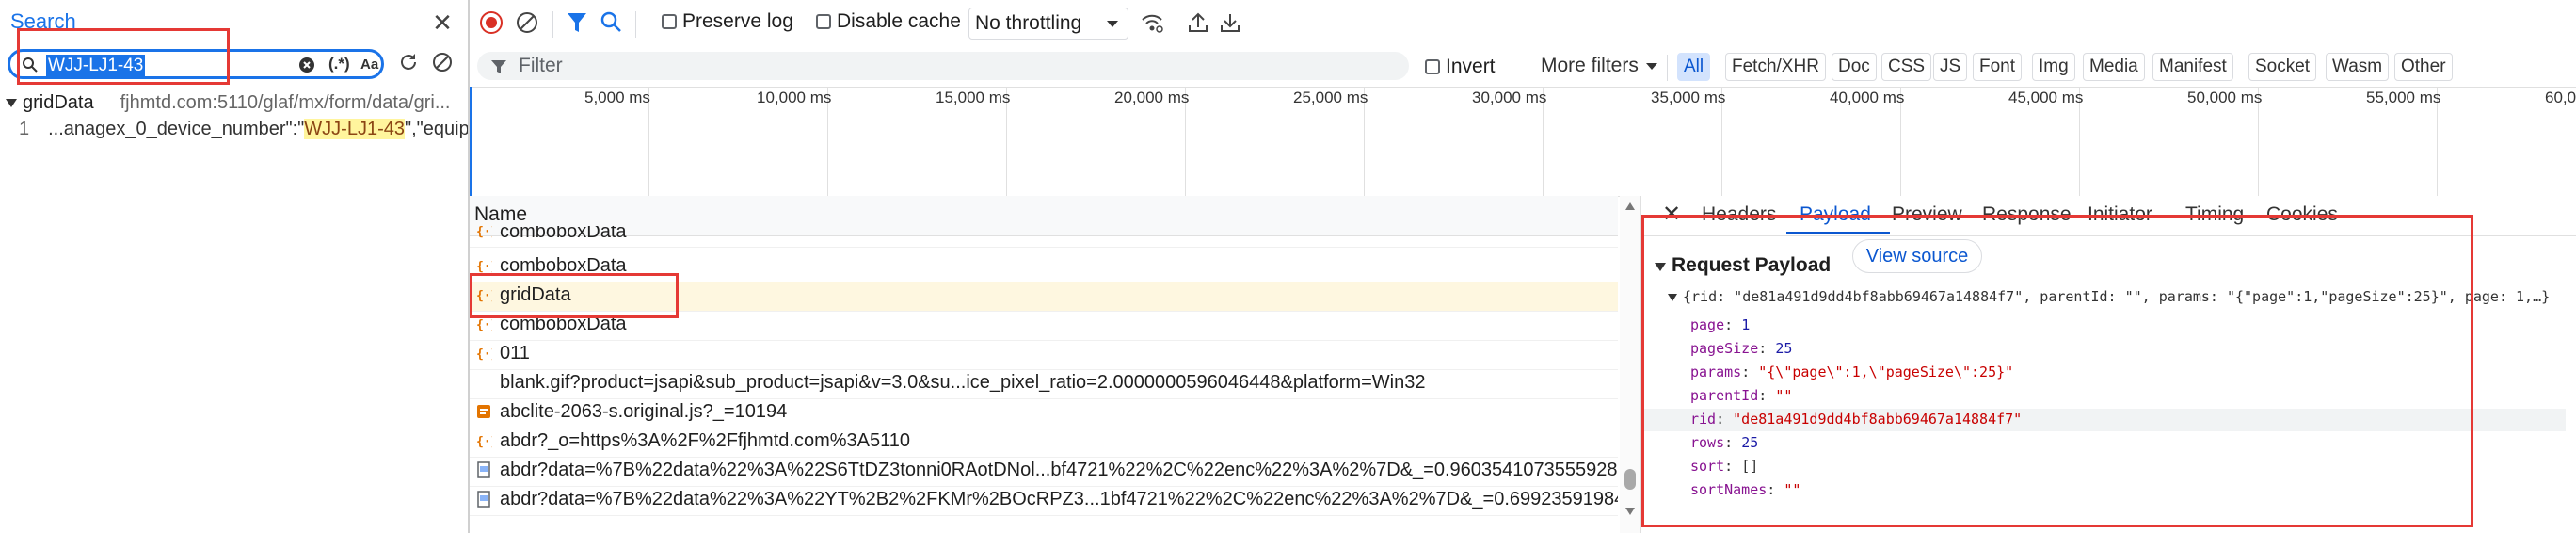 This screenshot has height=533, width=2576. I want to click on match-case-button: Aa, so click(369, 65).